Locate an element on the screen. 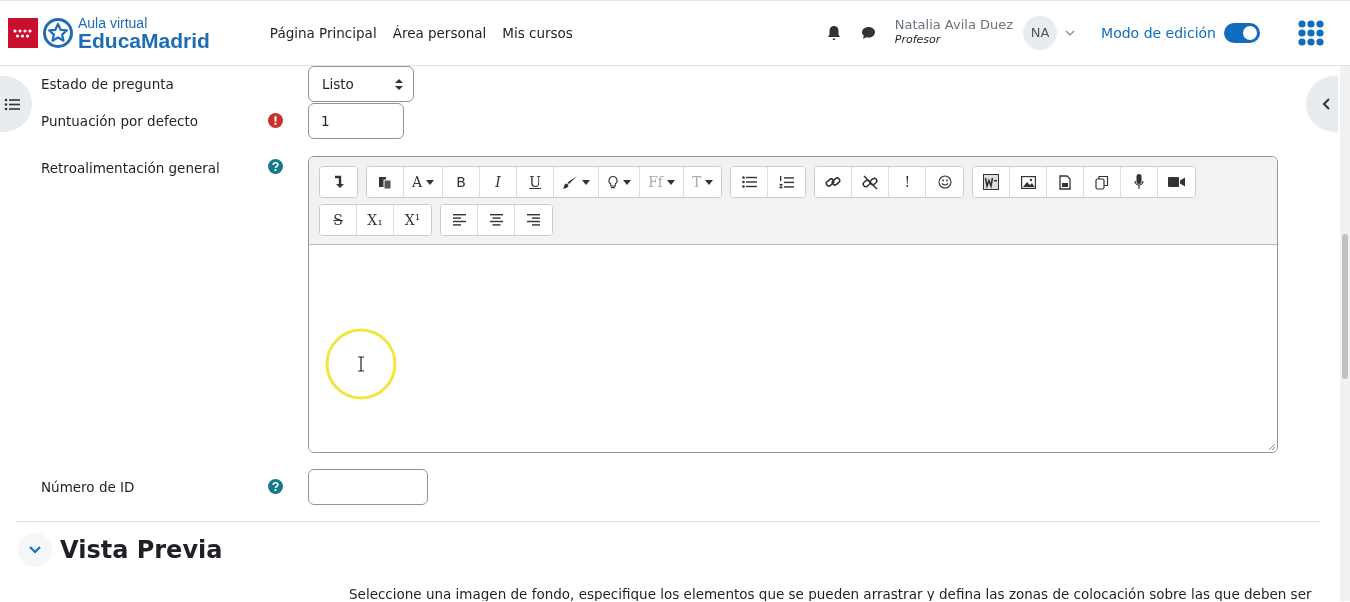 This screenshot has height=602, width=1350. user-role: Profesor is located at coordinates (918, 39).